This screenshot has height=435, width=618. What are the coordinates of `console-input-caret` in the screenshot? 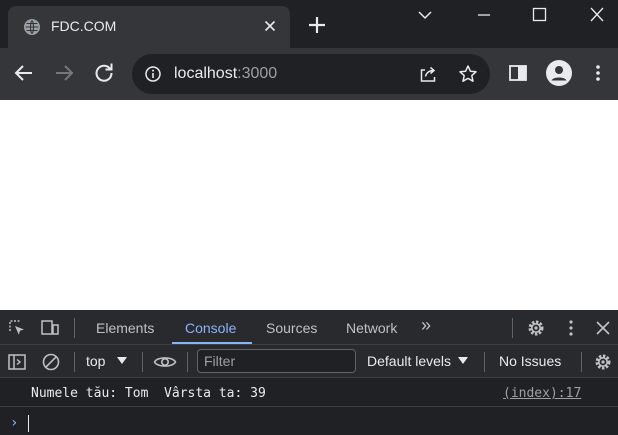 It's located at (28, 423).